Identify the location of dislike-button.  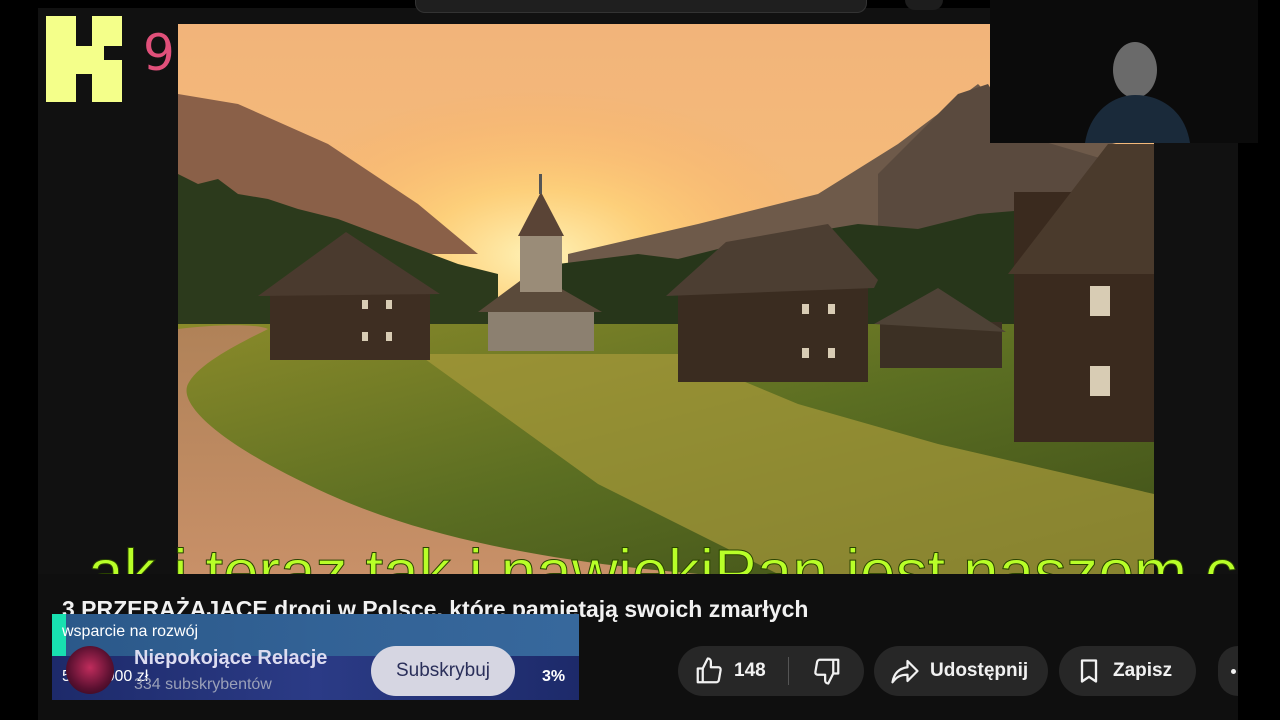
(826, 671).